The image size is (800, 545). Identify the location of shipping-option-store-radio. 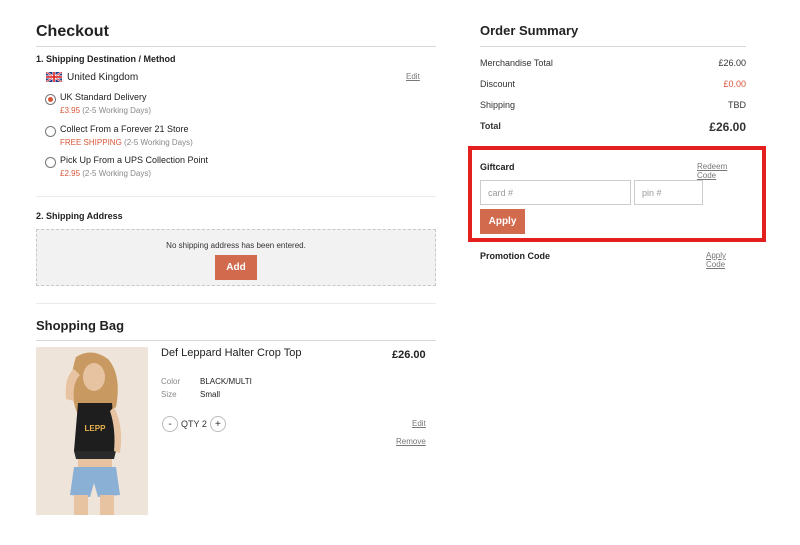
(50, 131).